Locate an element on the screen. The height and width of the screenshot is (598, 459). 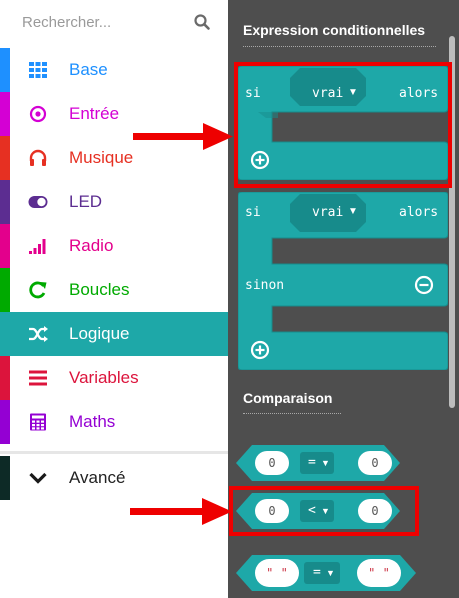
search-input is located at coordinates (102, 22).